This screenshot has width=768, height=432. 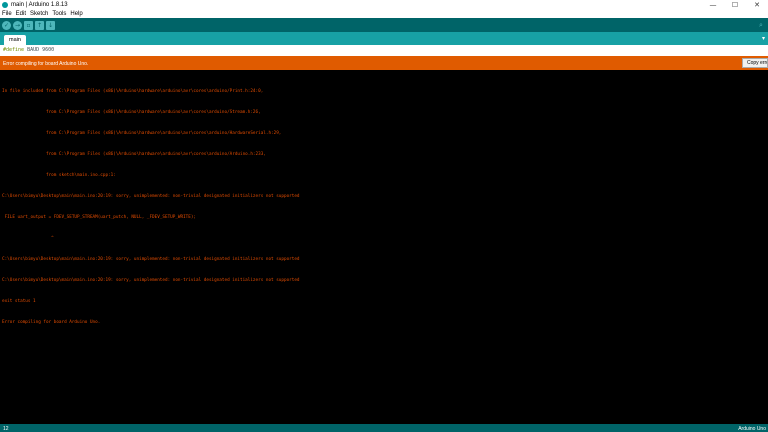 What do you see at coordinates (39, 5) in the screenshot?
I see `window-title: main | Arduino 1.8.13` at bounding box center [39, 5].